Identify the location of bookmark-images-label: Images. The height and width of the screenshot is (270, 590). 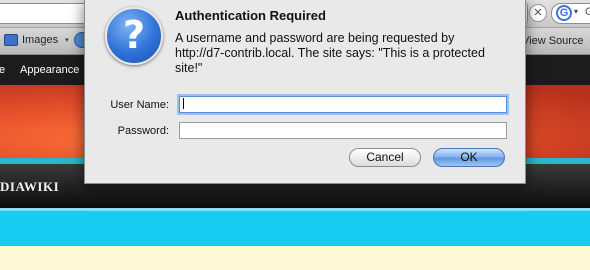
(40, 40).